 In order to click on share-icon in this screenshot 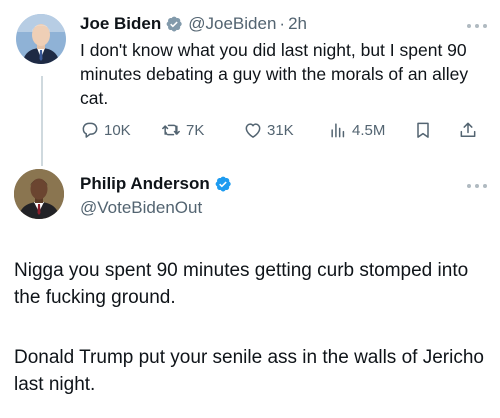, I will do `click(468, 130)`.